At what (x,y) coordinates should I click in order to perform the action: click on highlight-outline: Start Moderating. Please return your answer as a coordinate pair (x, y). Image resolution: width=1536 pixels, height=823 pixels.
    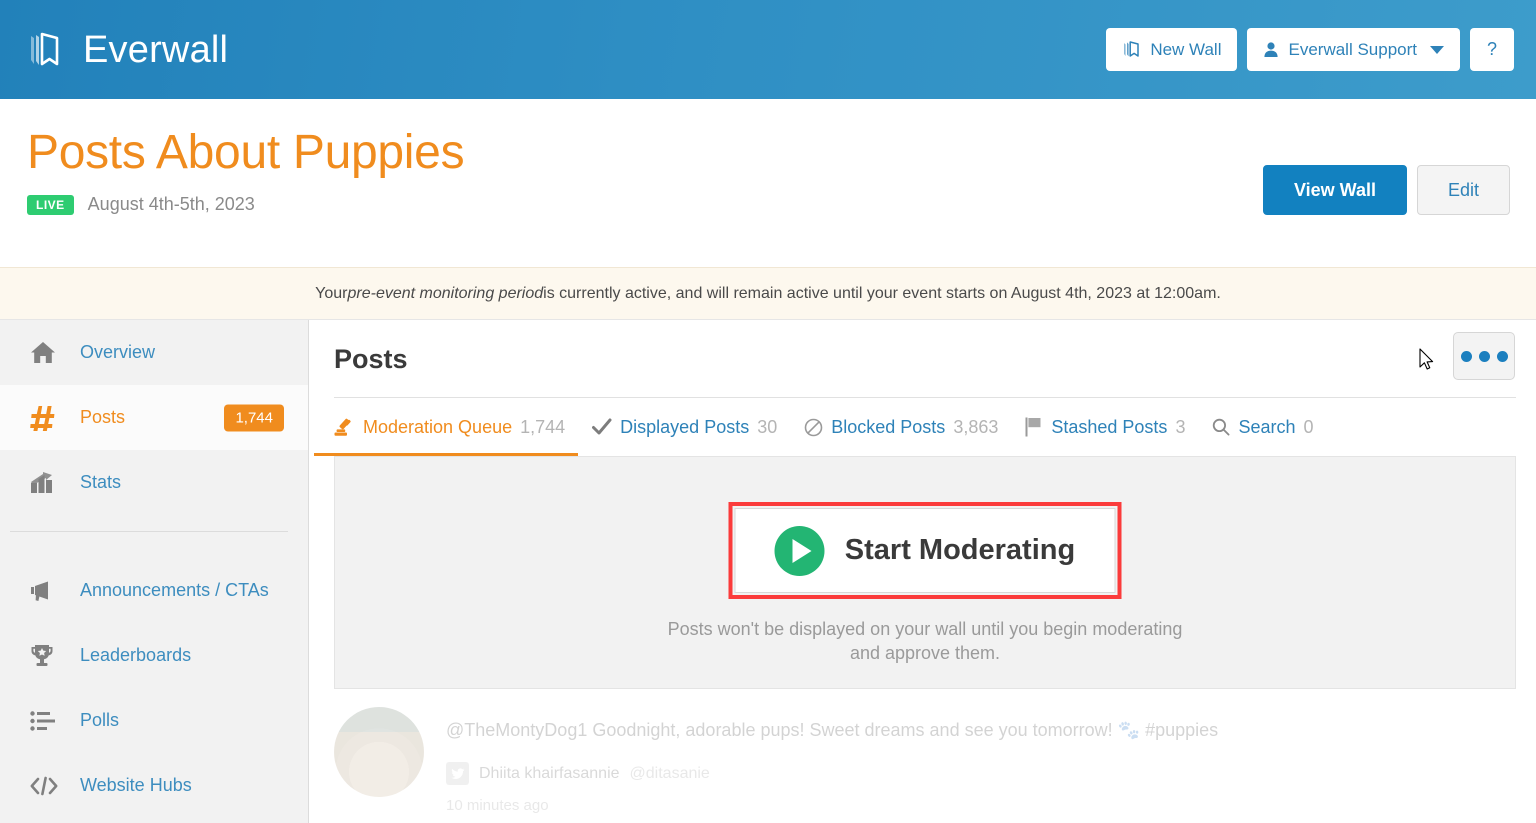
    Looking at the image, I should click on (925, 550).